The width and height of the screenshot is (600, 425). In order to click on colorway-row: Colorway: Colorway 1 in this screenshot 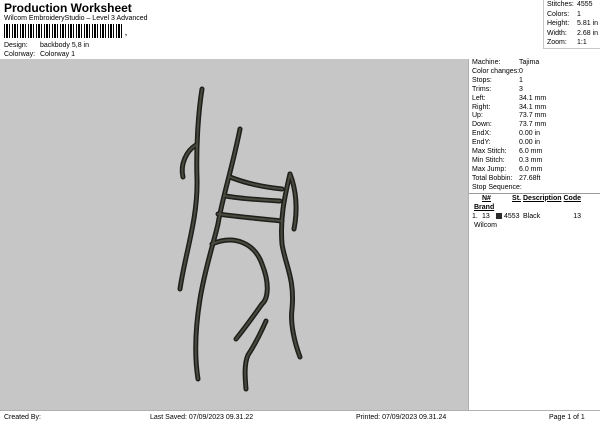, I will do `click(39, 54)`.